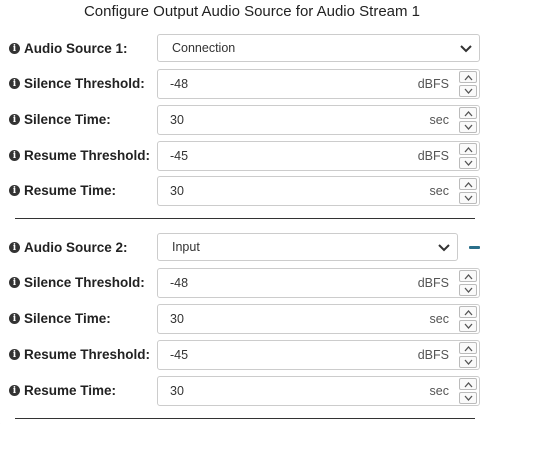 This screenshot has width=533, height=468. I want to click on resume-threshold-2-input: -45 dBFS, so click(318, 355).